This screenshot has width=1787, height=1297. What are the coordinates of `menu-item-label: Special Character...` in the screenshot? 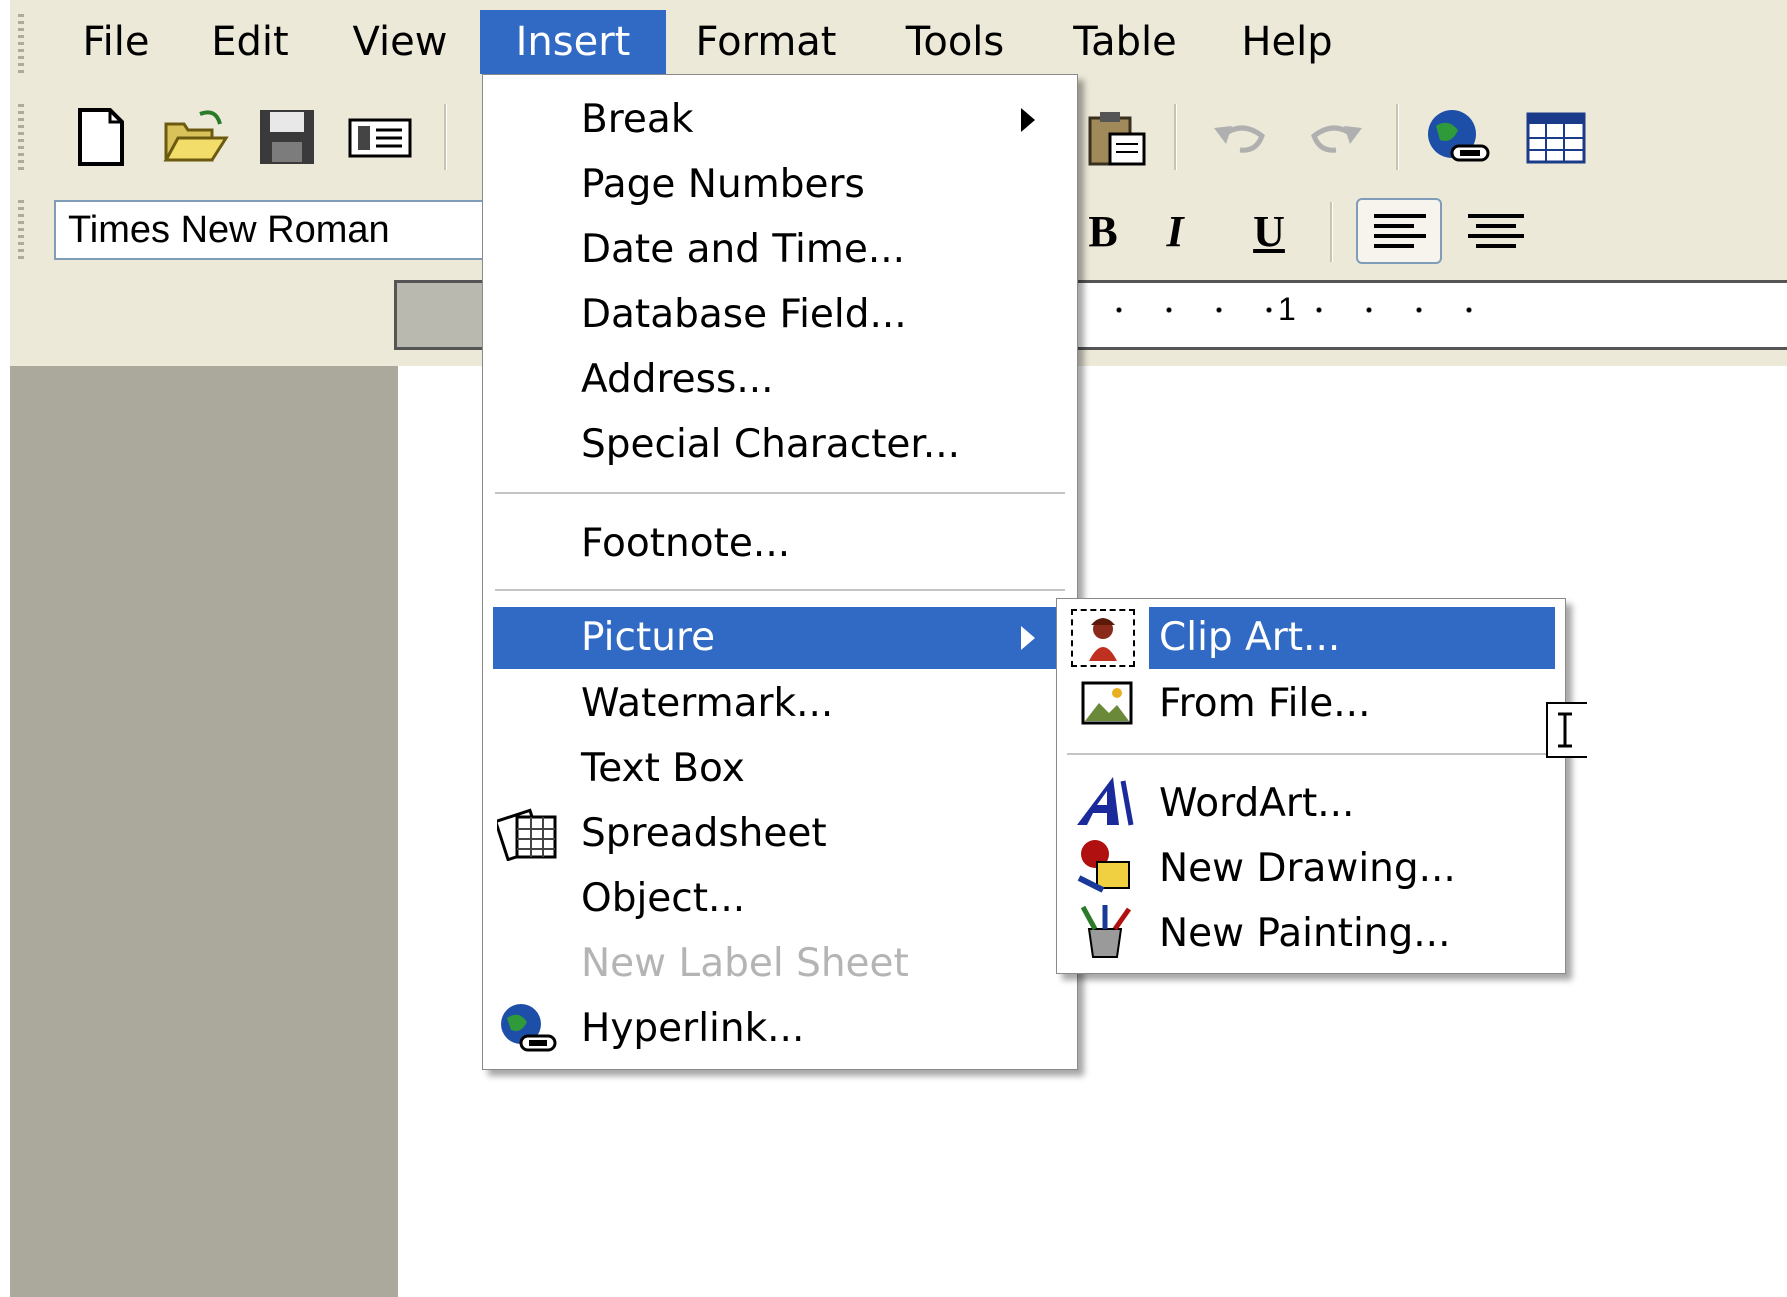 It's located at (771, 444).